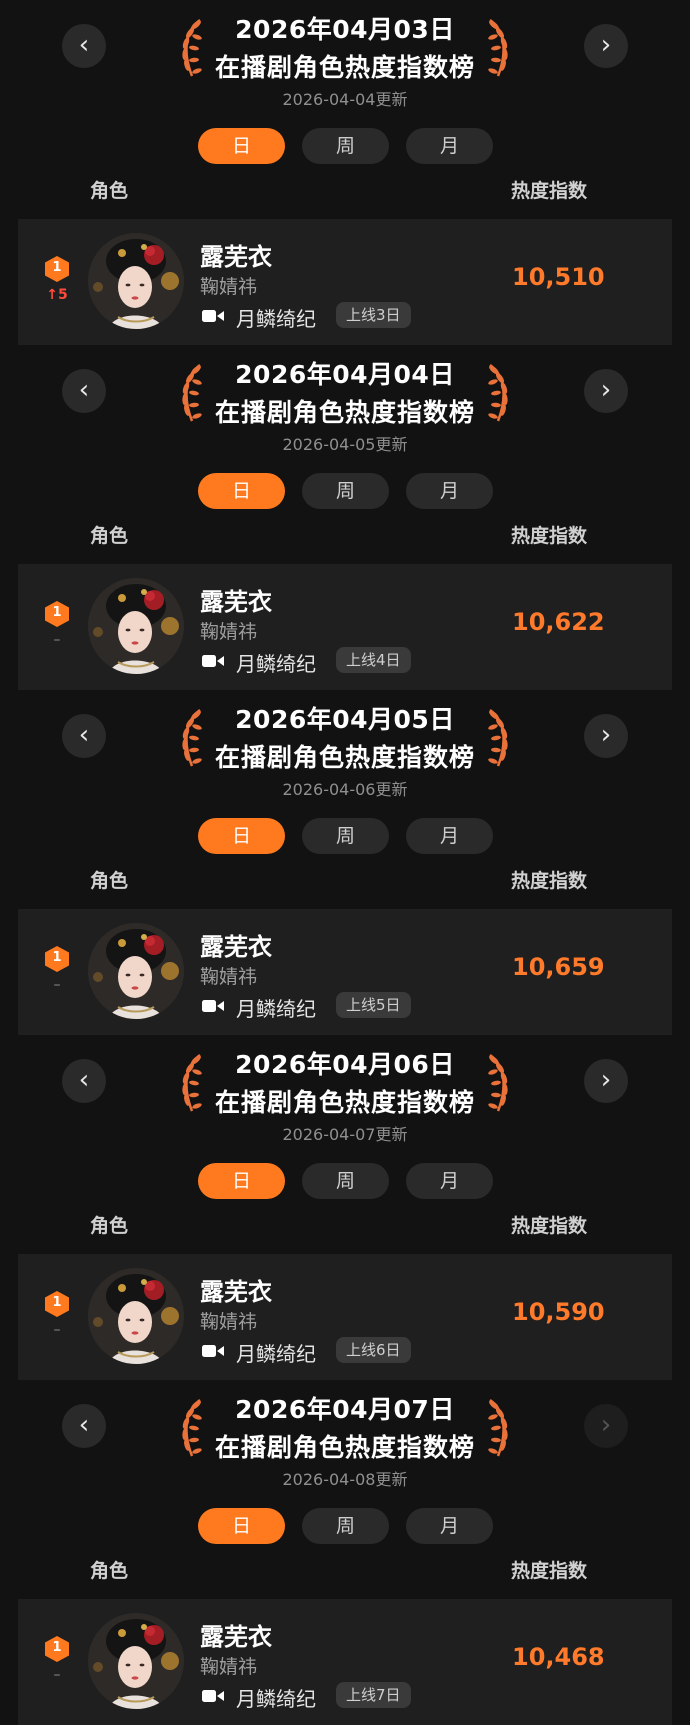  Describe the element at coordinates (345, 99) in the screenshot. I see `update-time: 2026-04-04更新` at that location.